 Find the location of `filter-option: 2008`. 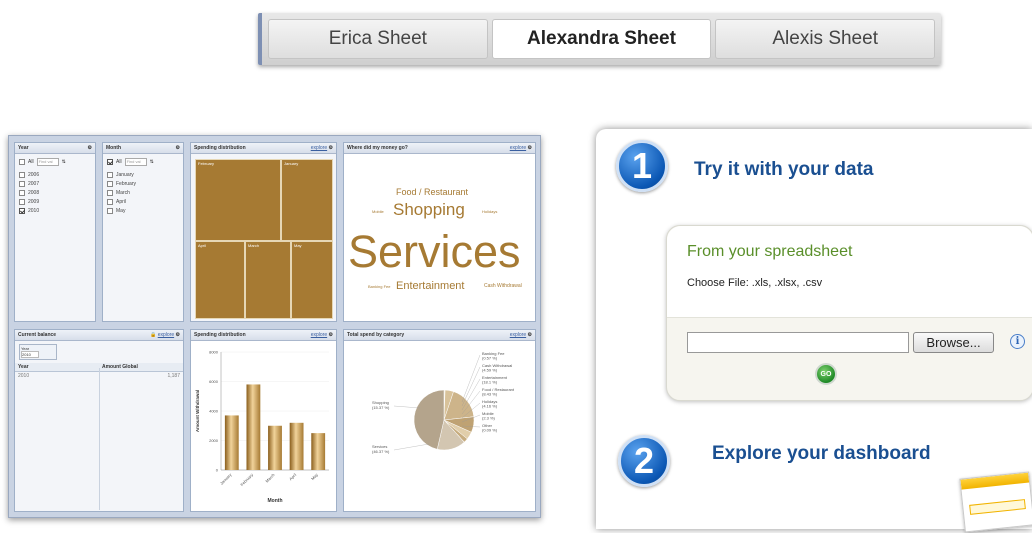

filter-option: 2008 is located at coordinates (55, 193).